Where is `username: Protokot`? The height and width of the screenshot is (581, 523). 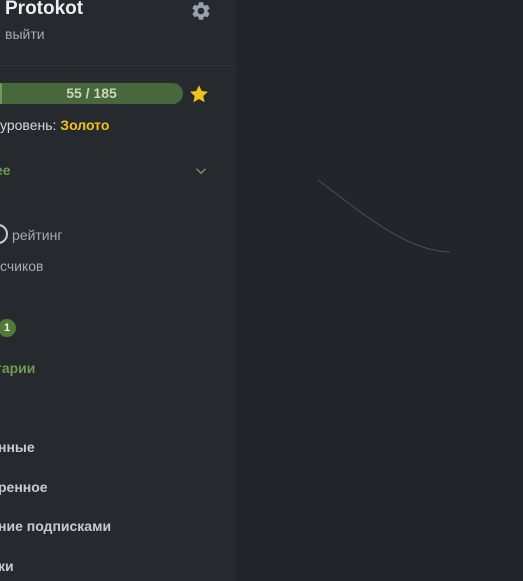
username: Protokot is located at coordinates (44, 10).